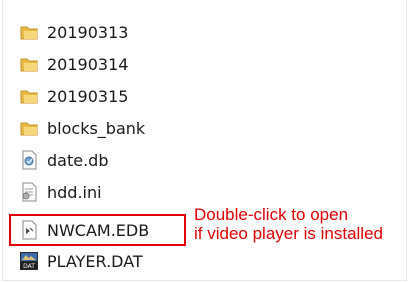 Image resolution: width=409 pixels, height=282 pixels. What do you see at coordinates (97, 230) in the screenshot?
I see `highlight-box` at bounding box center [97, 230].